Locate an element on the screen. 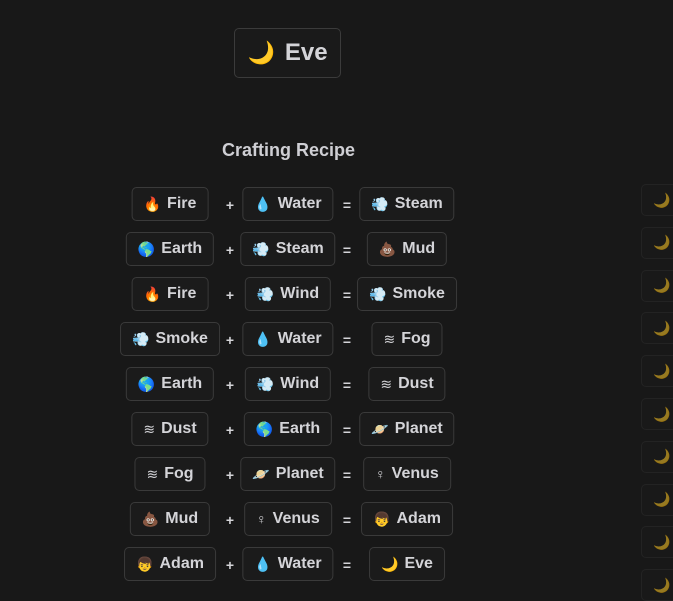 The width and height of the screenshot is (673, 601). recipe-result: ≋ Fog is located at coordinates (407, 339).